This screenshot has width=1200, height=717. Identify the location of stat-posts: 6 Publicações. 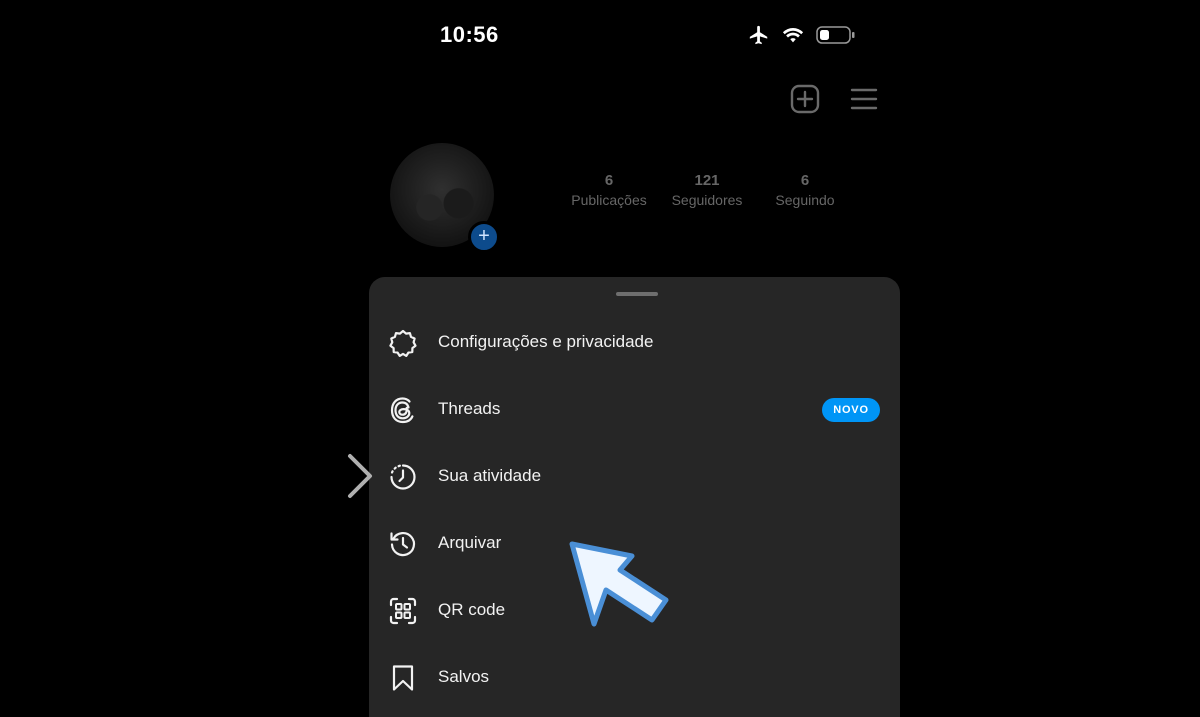
(609, 190).